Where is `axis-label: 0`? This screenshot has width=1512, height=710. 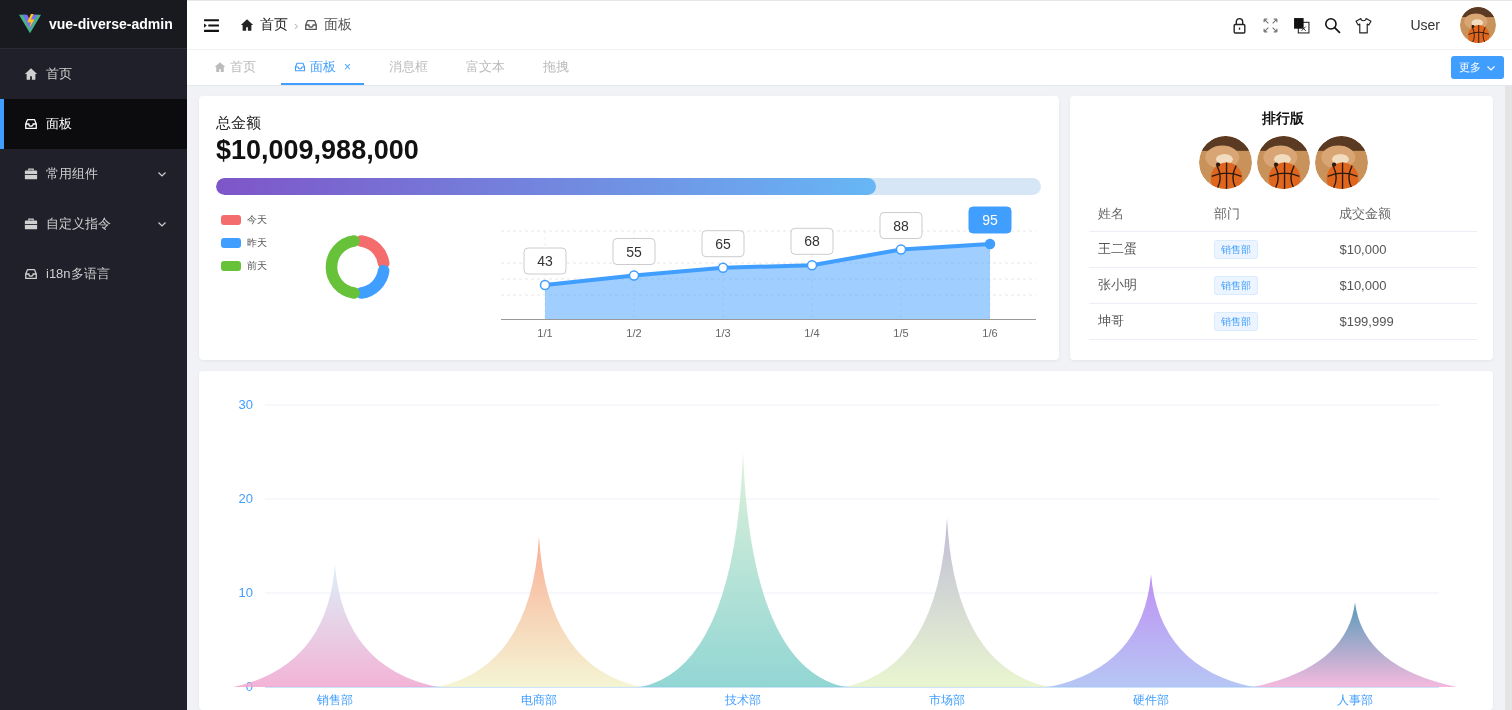
axis-label: 0 is located at coordinates (249, 686).